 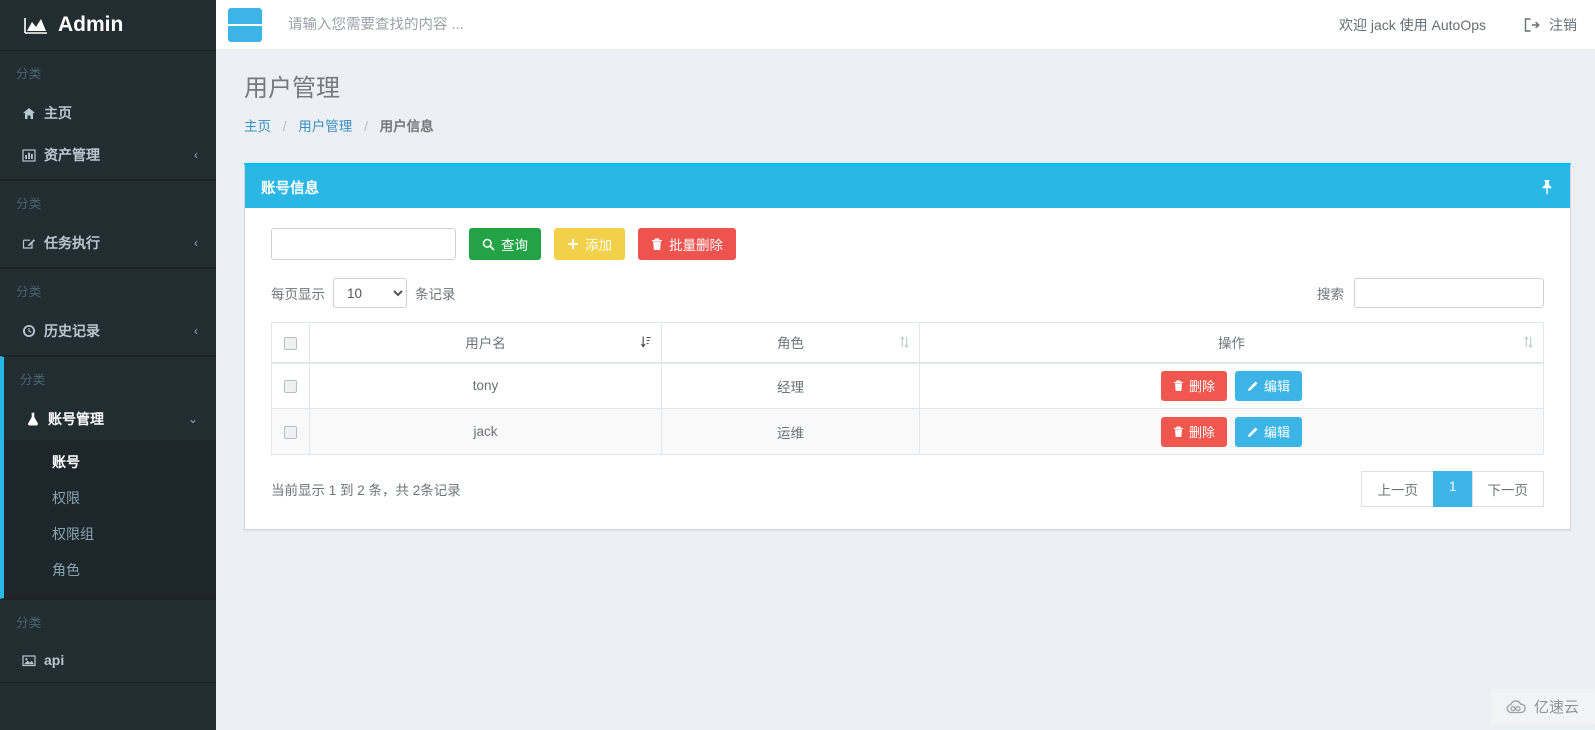 I want to click on select-all-checkbox, so click(x=290, y=343).